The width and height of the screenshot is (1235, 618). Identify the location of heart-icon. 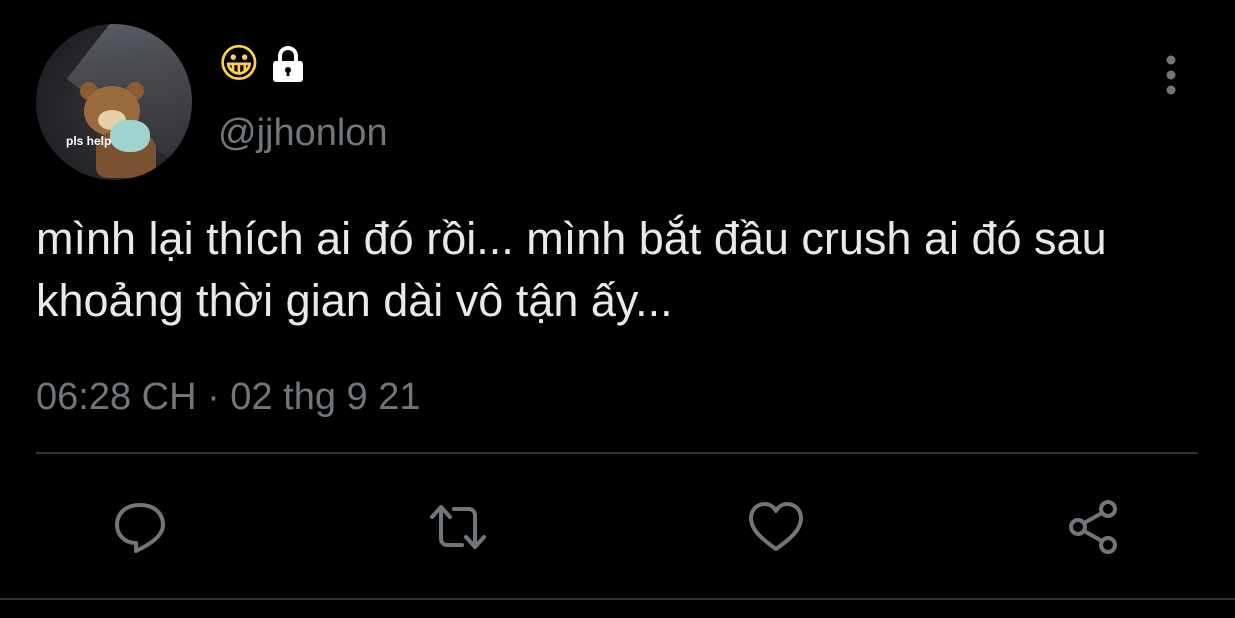
(776, 526).